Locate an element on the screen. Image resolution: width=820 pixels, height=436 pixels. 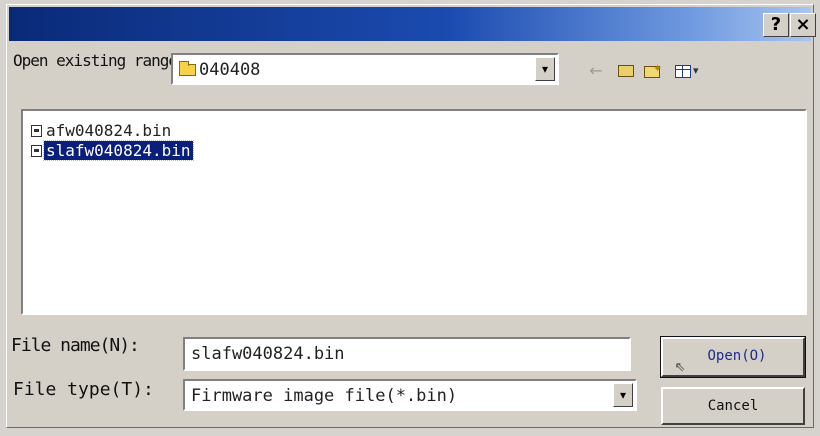
folder-icon is located at coordinates (187, 68).